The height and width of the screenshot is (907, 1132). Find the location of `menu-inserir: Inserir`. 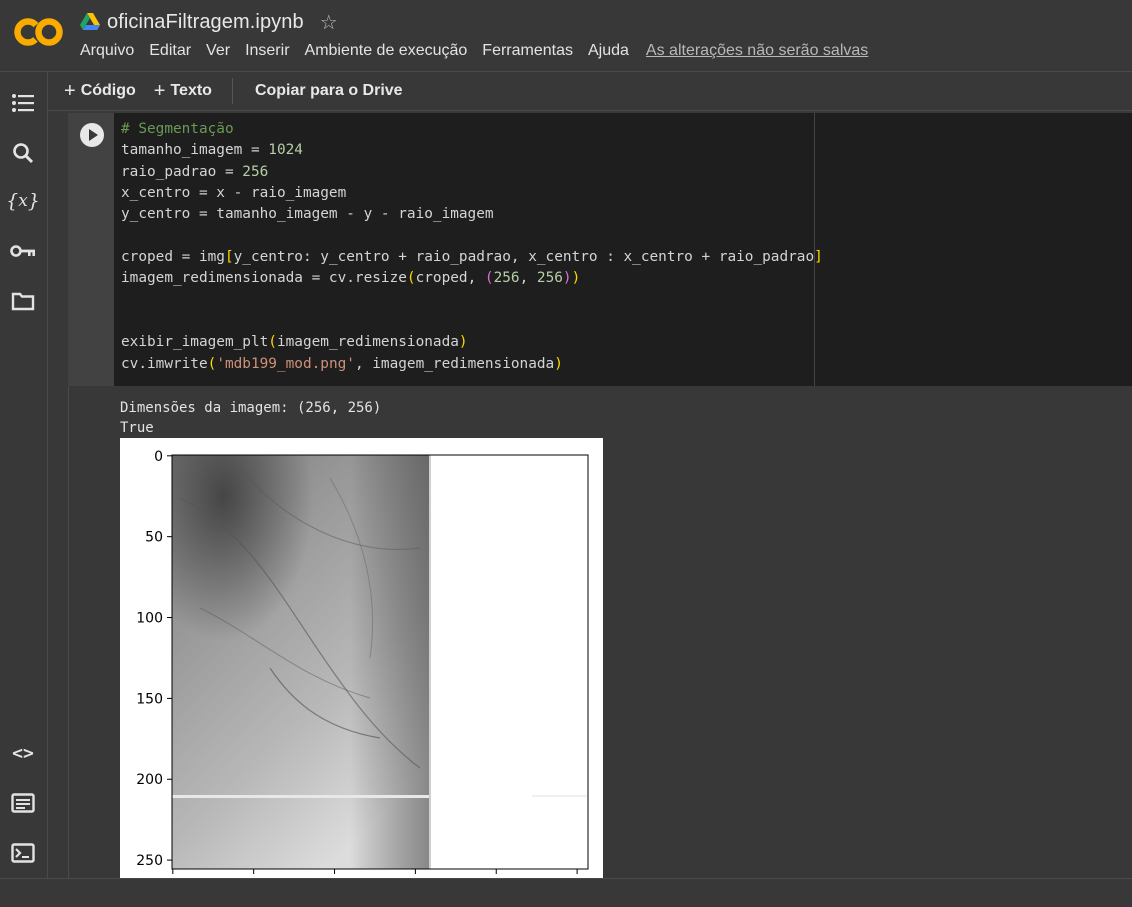

menu-inserir: Inserir is located at coordinates (267, 51).